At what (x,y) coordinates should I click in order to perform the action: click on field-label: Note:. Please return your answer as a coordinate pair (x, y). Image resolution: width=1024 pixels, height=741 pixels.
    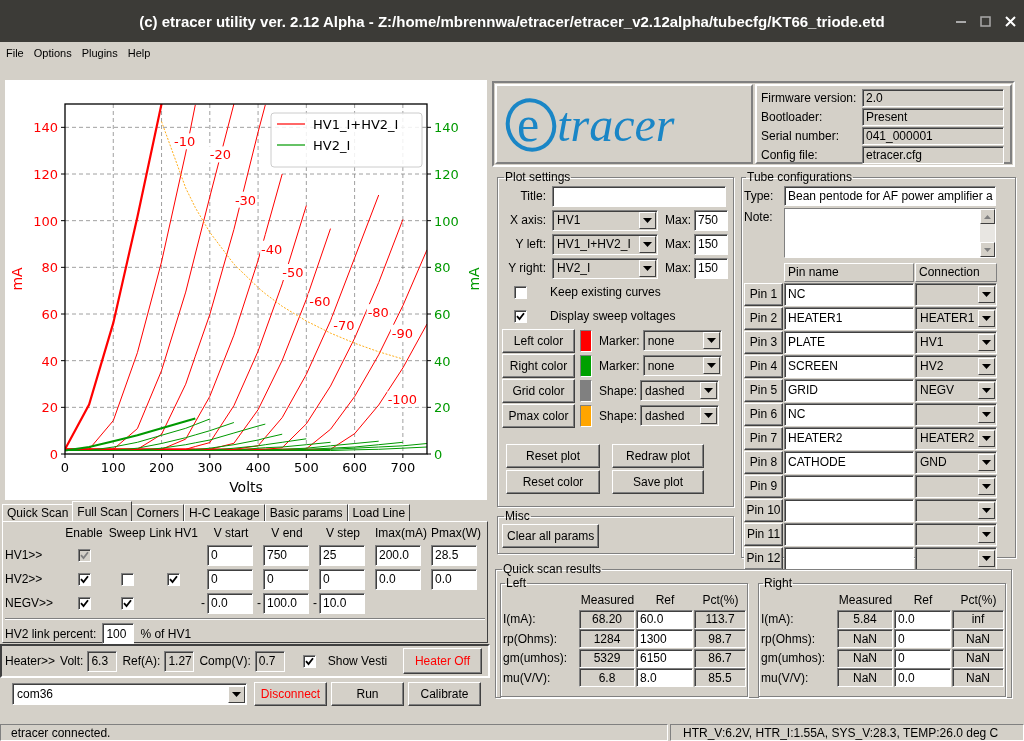
    Looking at the image, I should click on (759, 217).